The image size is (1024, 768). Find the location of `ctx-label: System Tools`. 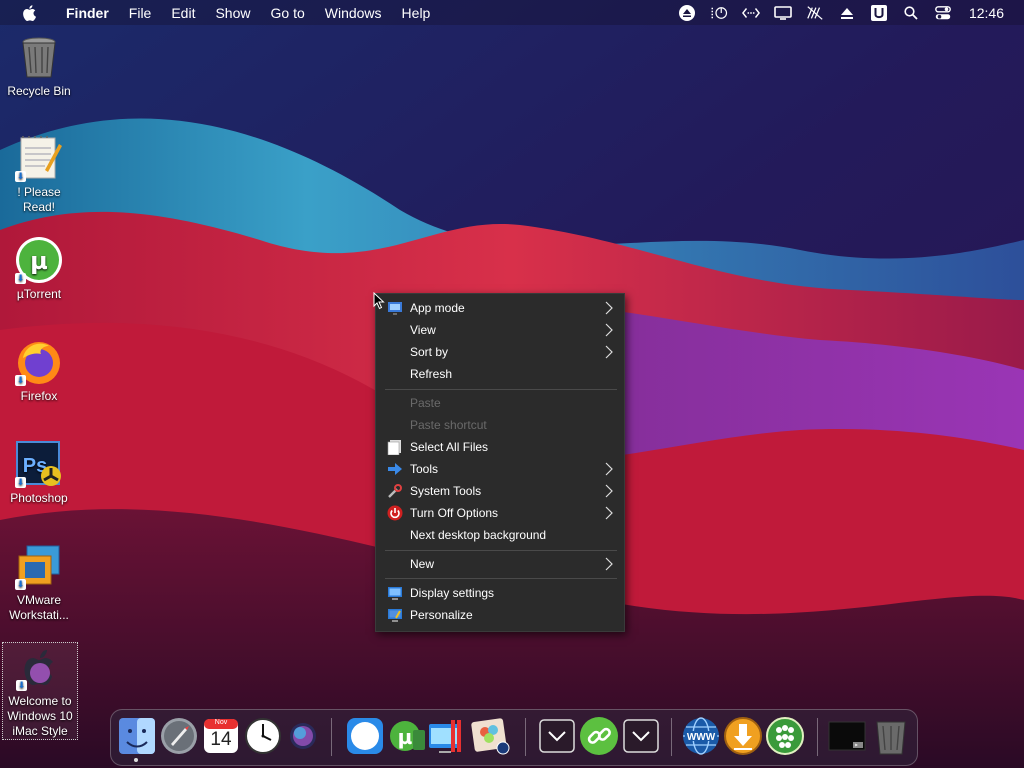

ctx-label: System Tools is located at coordinates (446, 491).